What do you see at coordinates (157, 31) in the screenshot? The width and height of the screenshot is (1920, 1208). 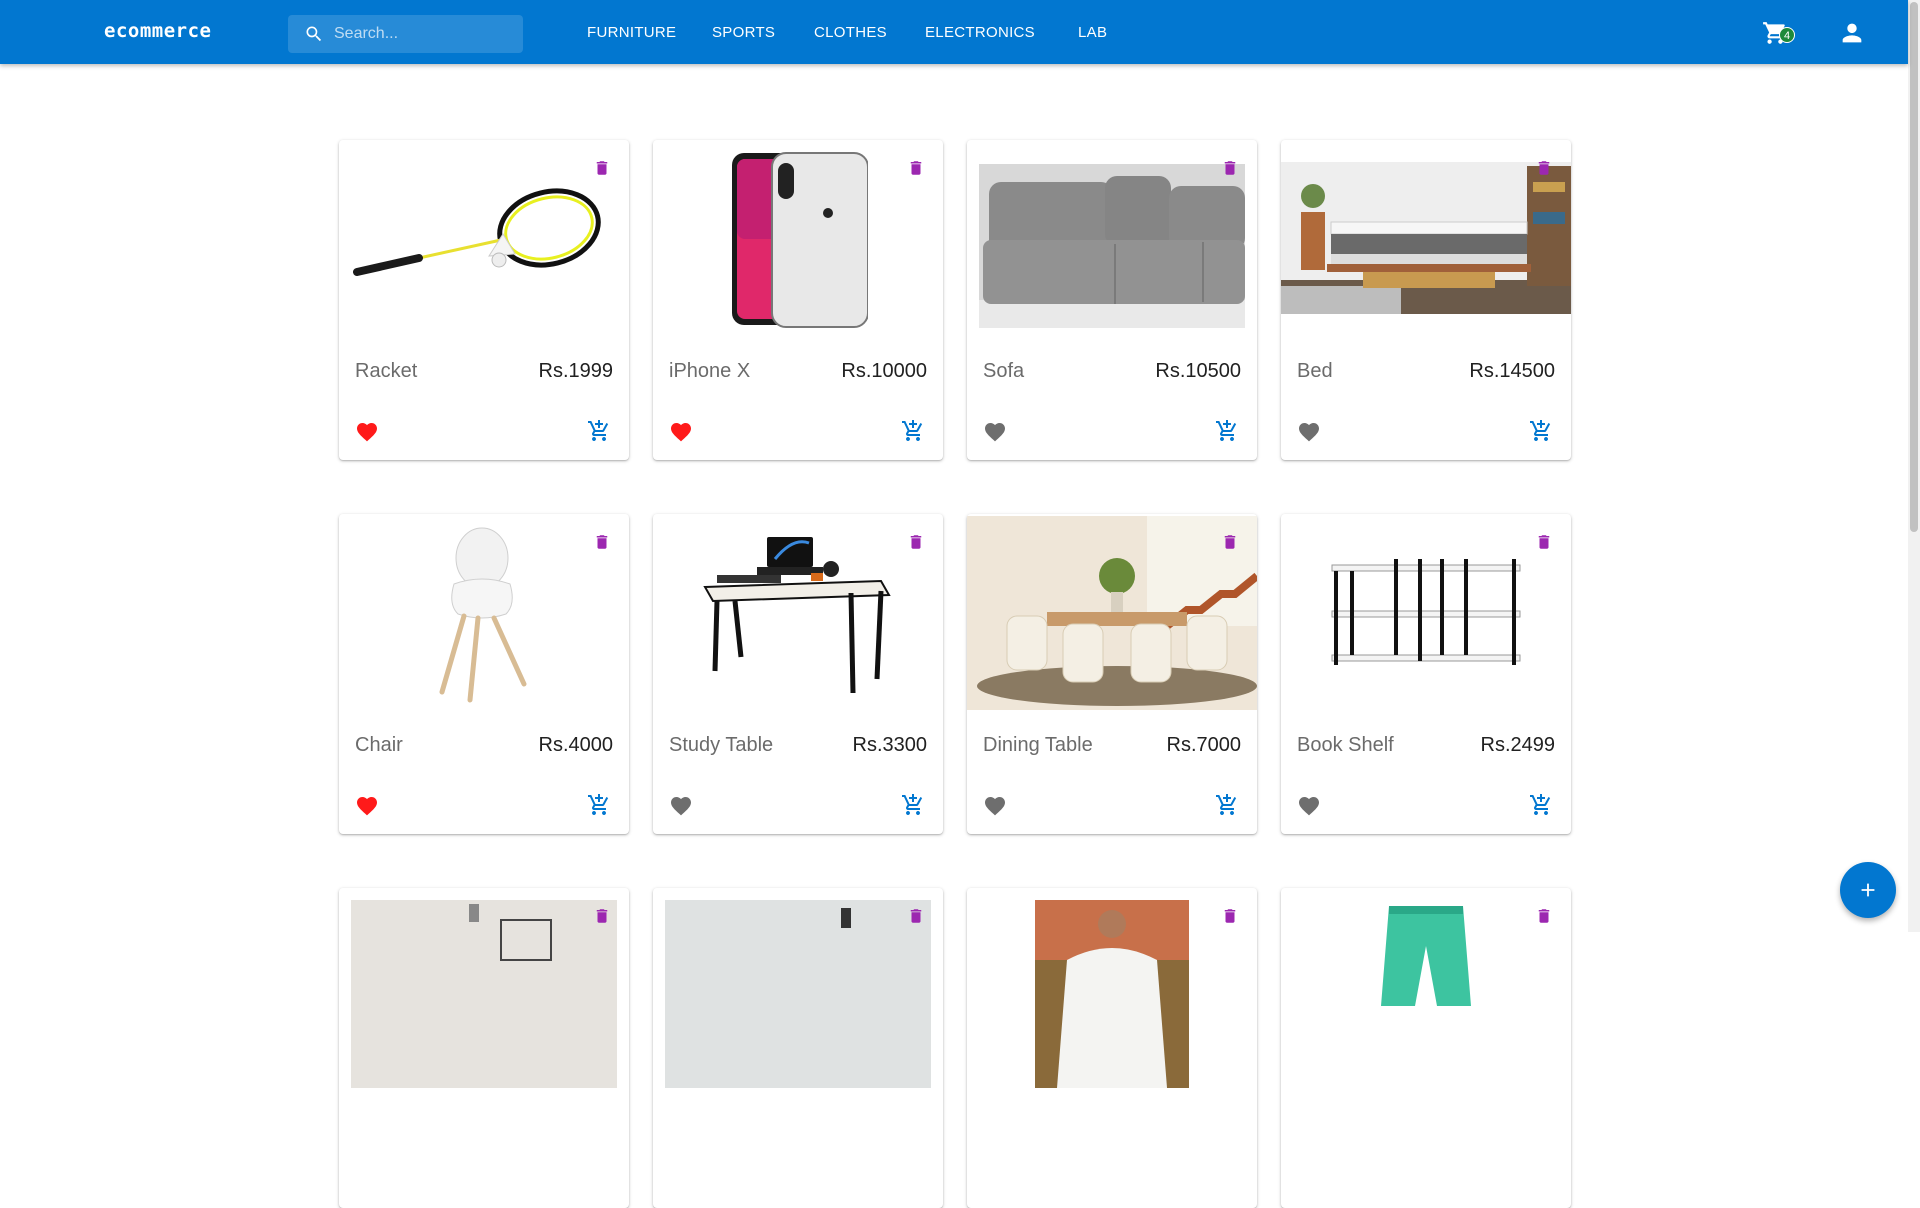 I see `brand-logo: ecommerce` at bounding box center [157, 31].